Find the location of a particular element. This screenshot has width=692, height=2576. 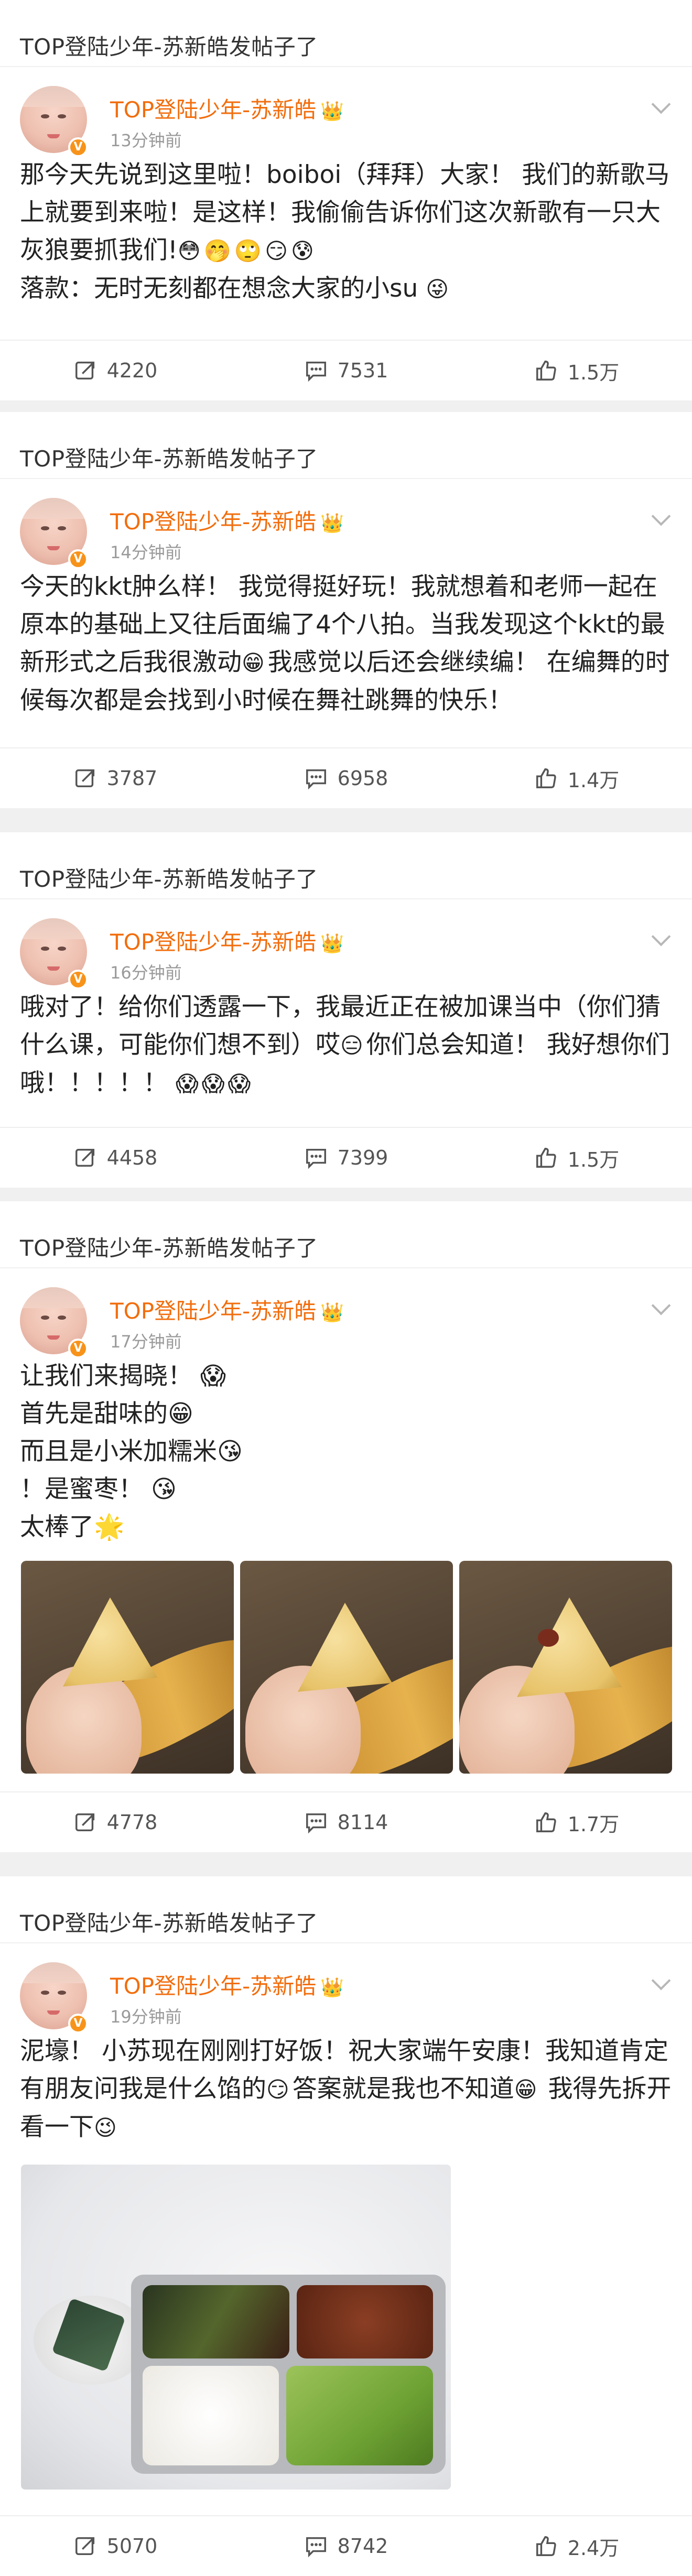

repost-button: 5070 is located at coordinates (116, 2546).